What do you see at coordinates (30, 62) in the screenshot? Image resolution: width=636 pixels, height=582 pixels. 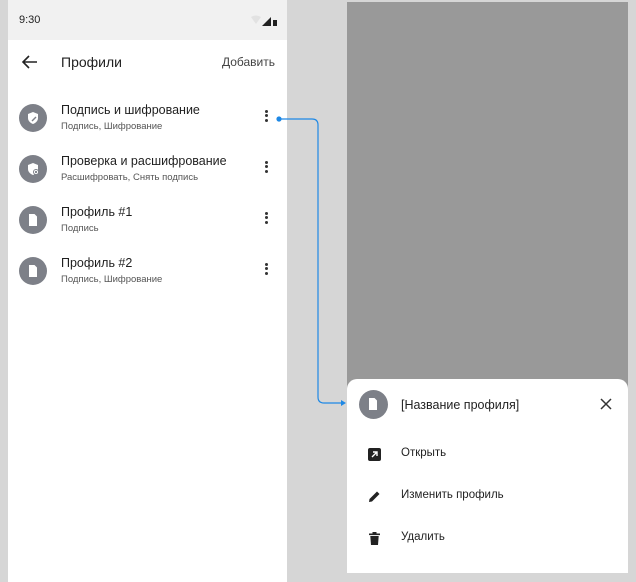 I see `back-arrow-icon` at bounding box center [30, 62].